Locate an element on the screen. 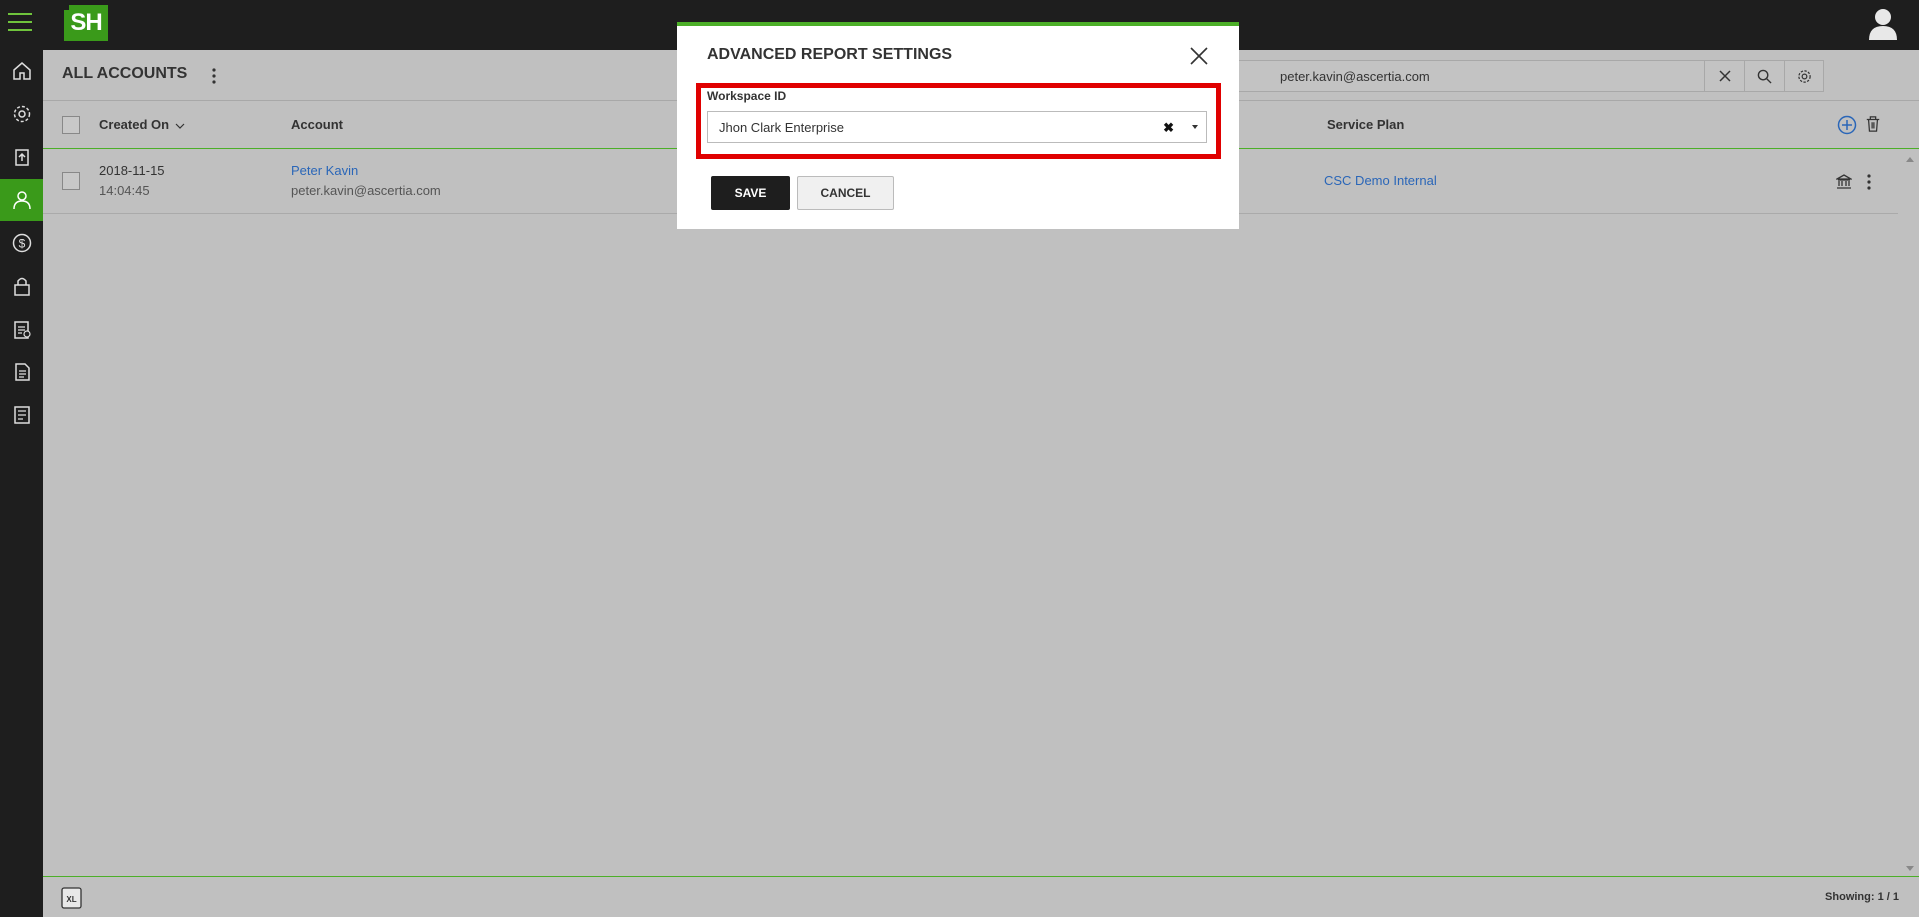 The height and width of the screenshot is (917, 1919). workspace-id-select: Jhon Clark Enterprise ✖ is located at coordinates (957, 127).